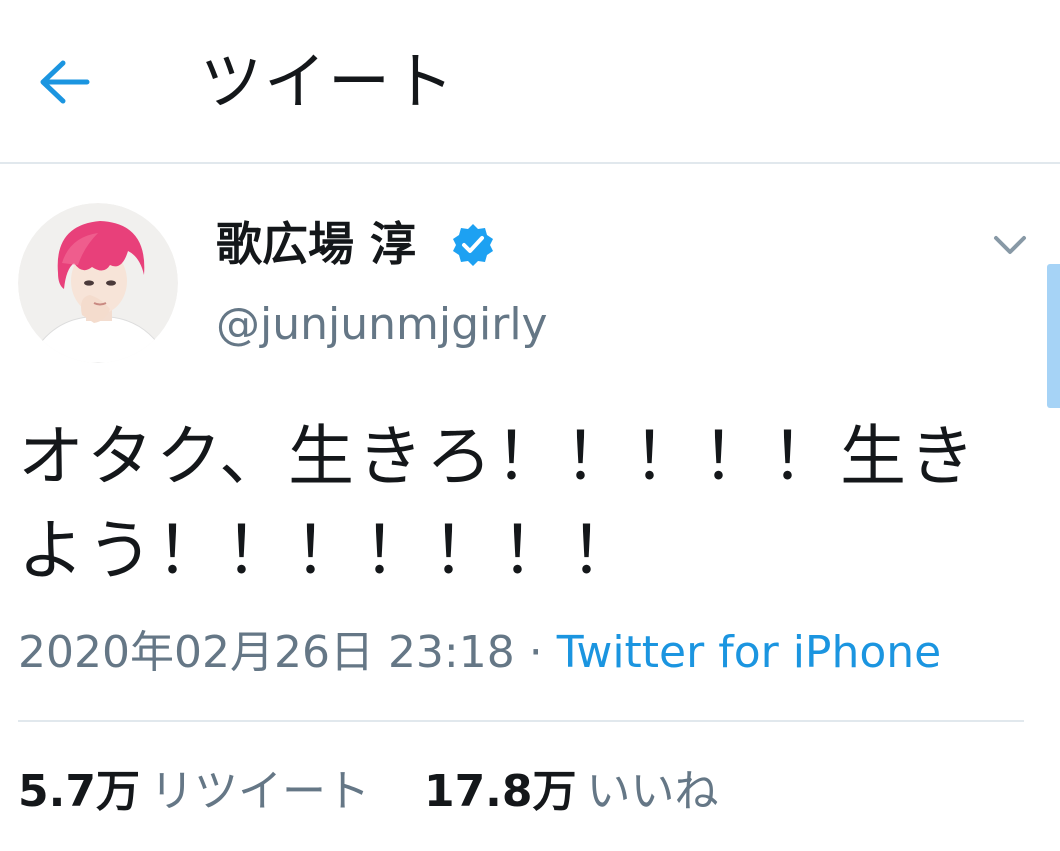  What do you see at coordinates (749, 652) in the screenshot?
I see `tweet-source-link: Twitter for iPhone` at bounding box center [749, 652].